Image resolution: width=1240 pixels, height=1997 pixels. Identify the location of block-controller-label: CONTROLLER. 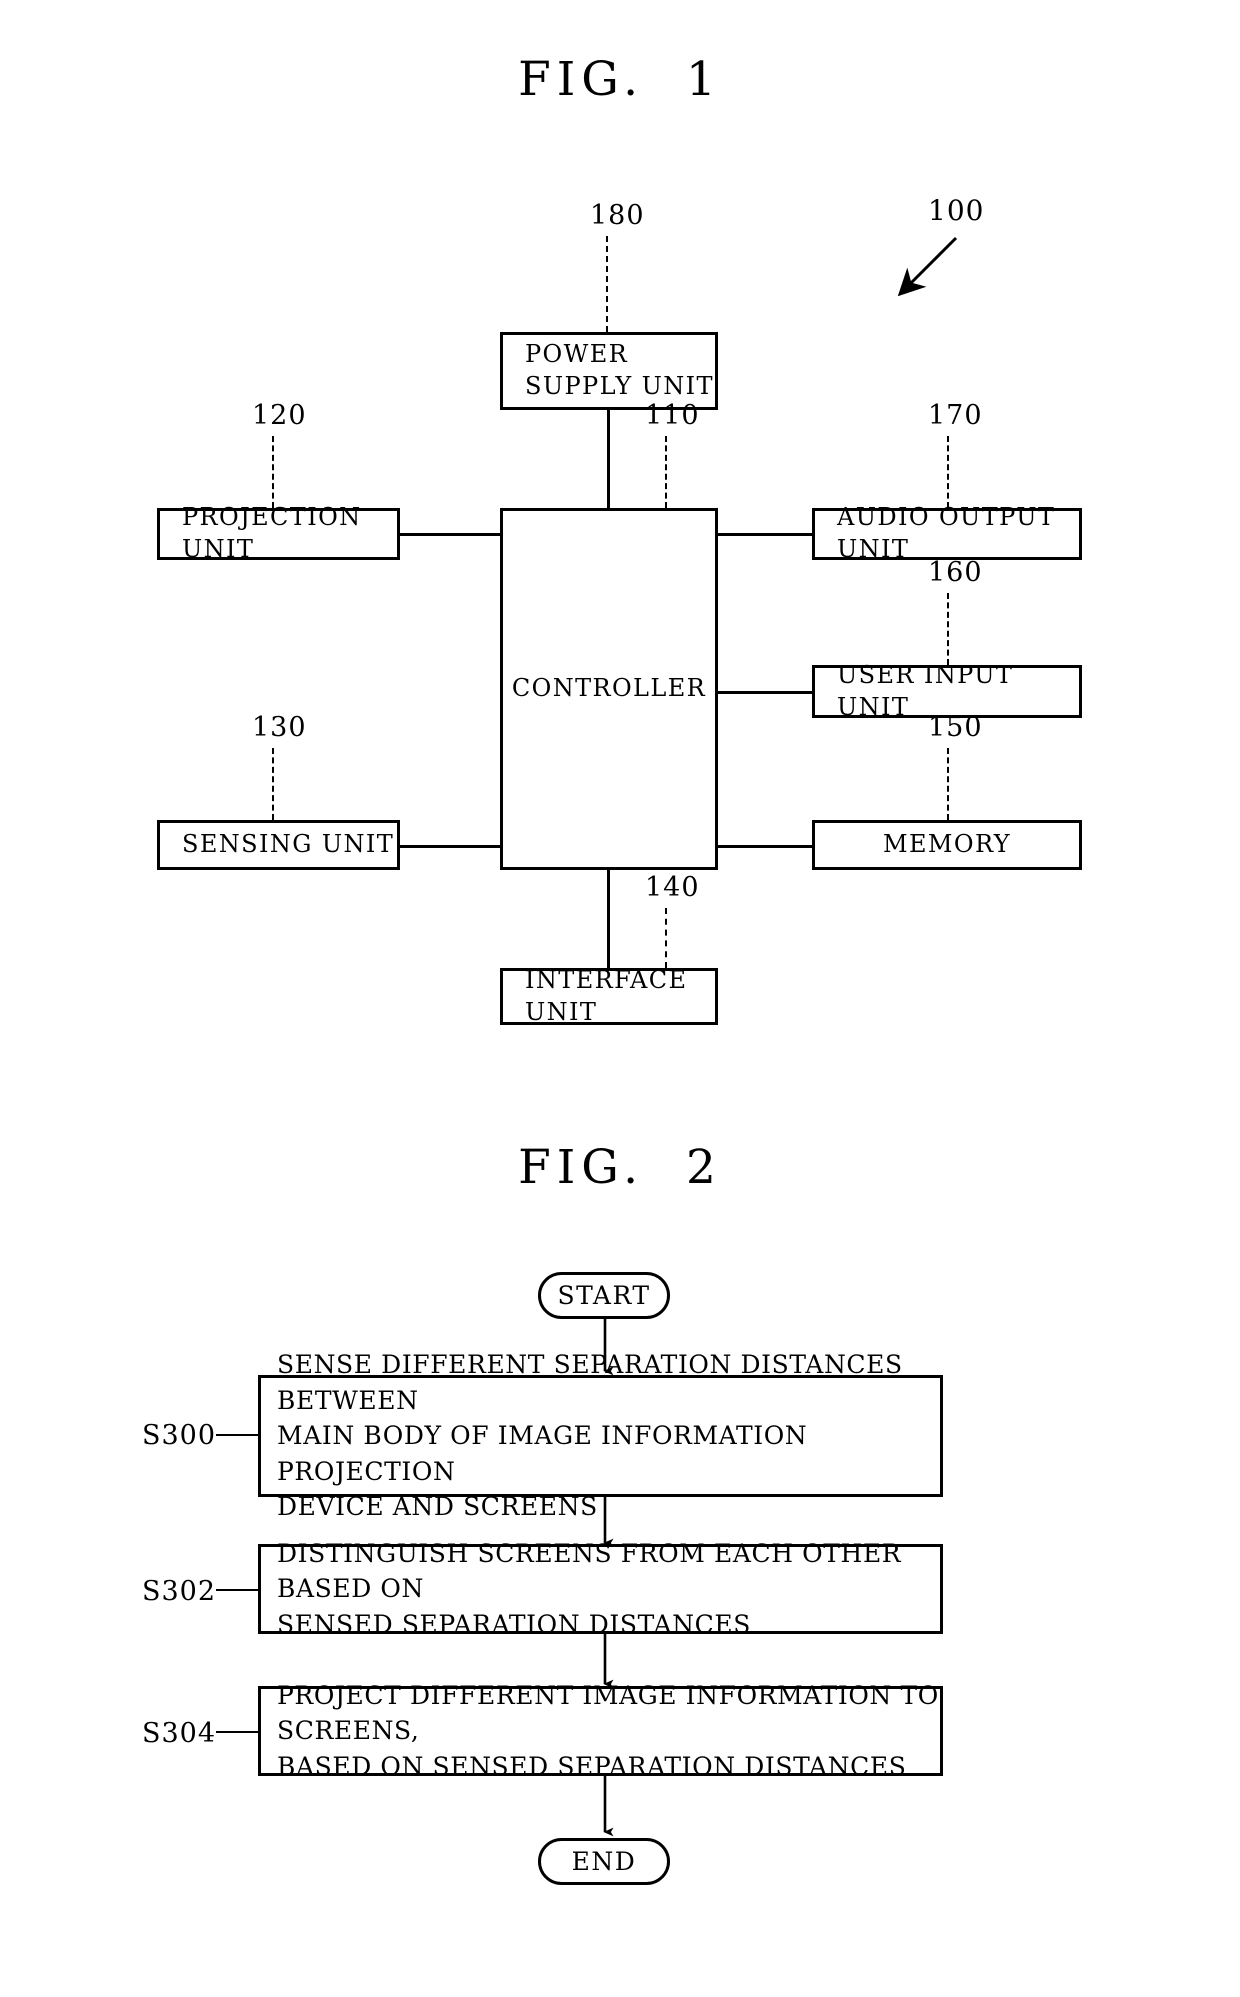
(609, 688).